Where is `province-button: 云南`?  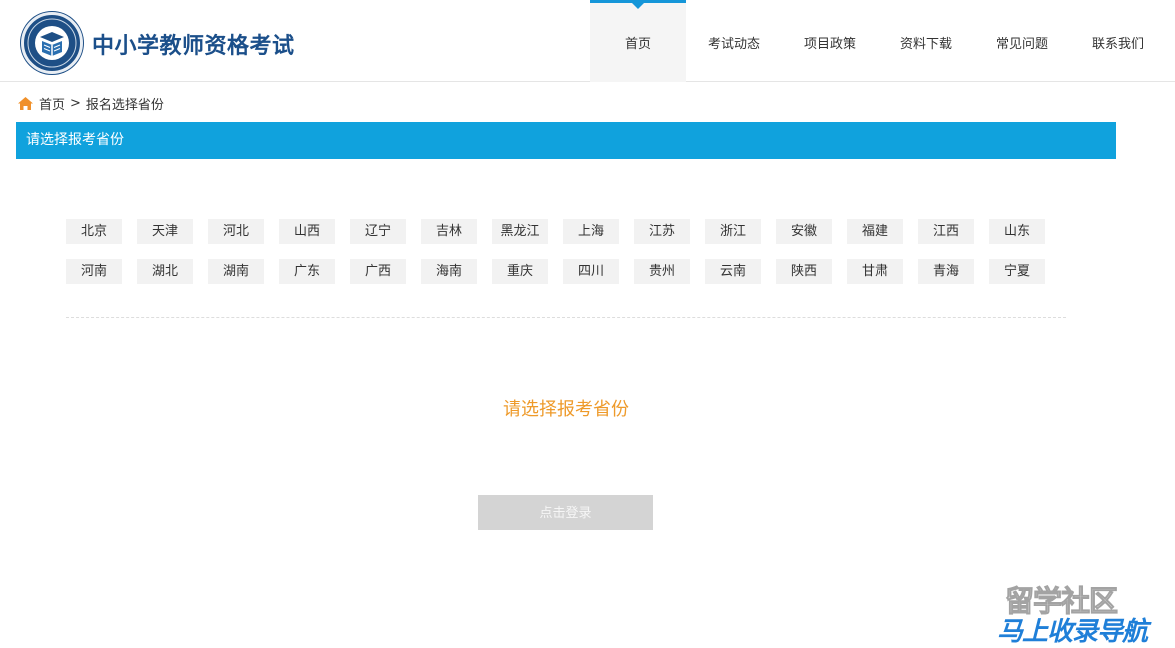 province-button: 云南 is located at coordinates (733, 271).